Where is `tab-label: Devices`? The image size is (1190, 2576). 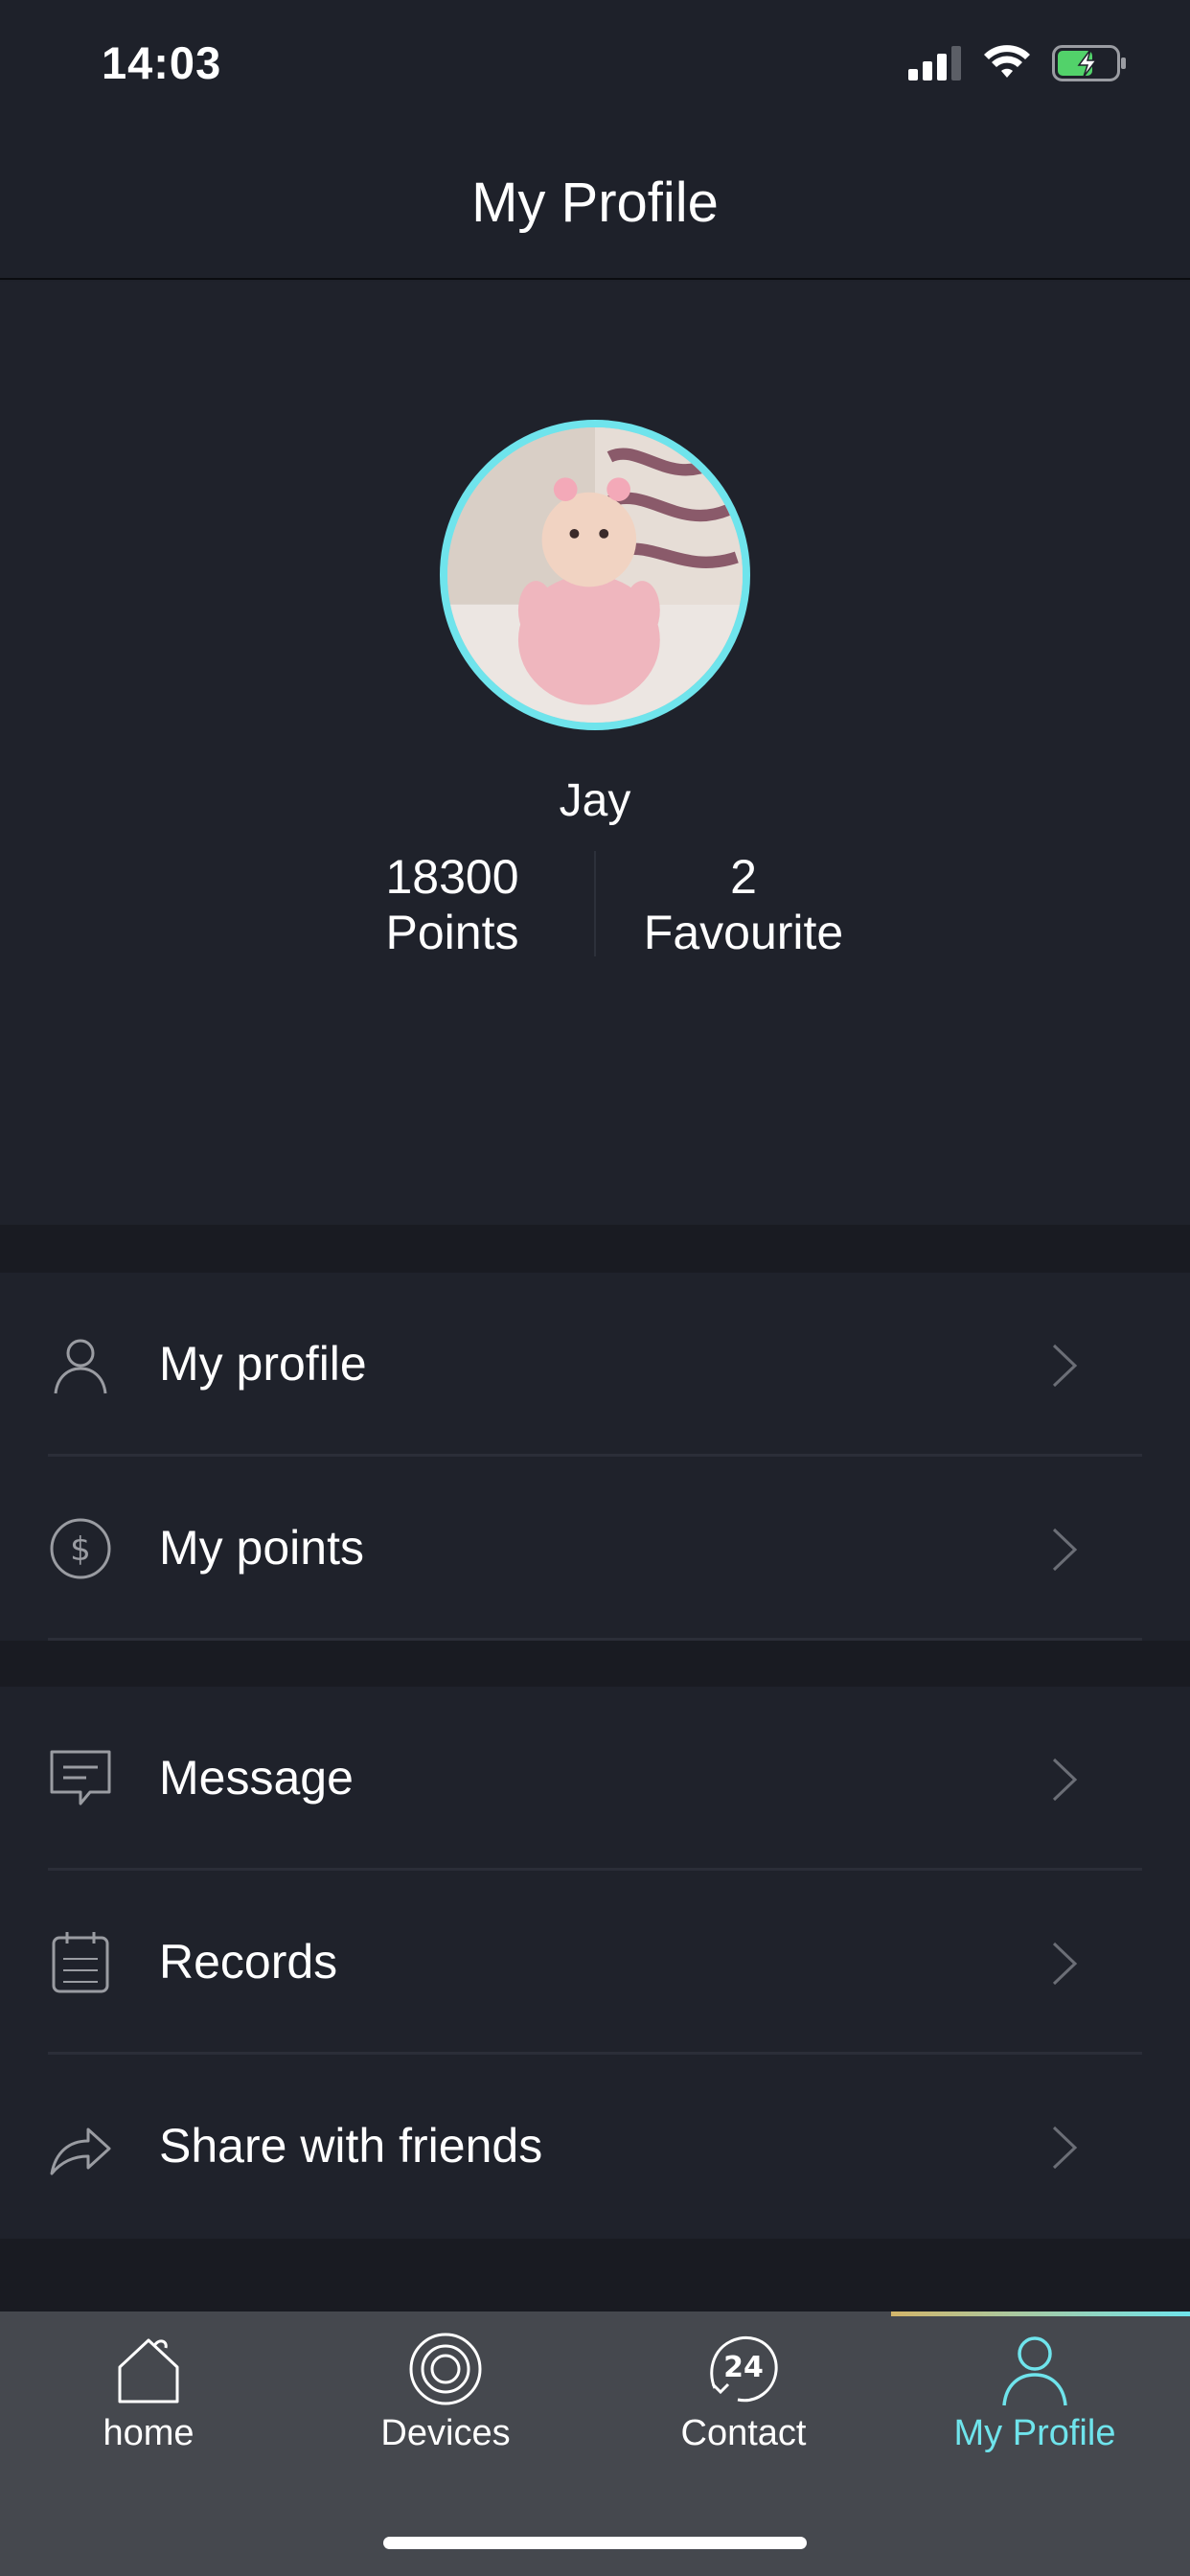 tab-label: Devices is located at coordinates (445, 2433).